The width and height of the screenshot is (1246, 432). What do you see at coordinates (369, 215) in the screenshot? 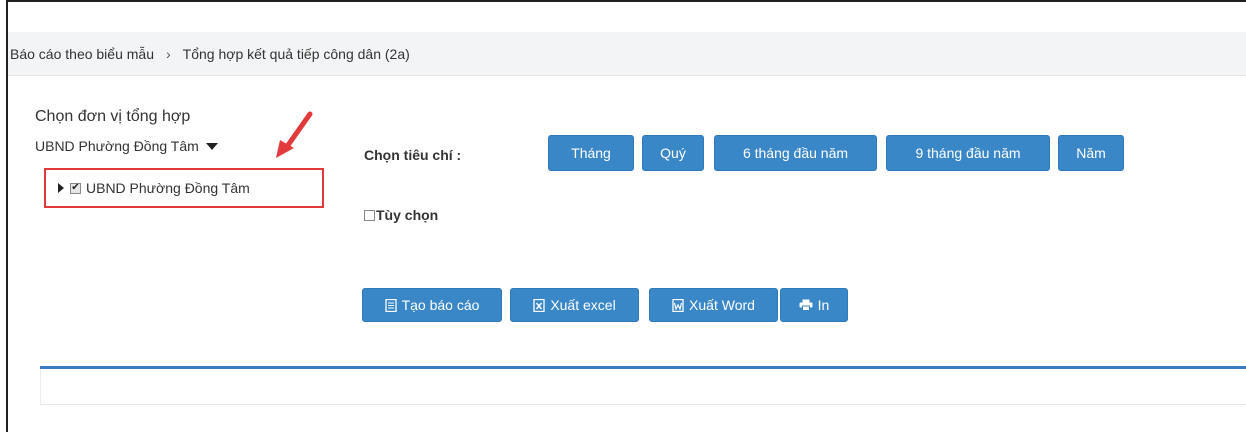
I see `custom-option-checkbox` at bounding box center [369, 215].